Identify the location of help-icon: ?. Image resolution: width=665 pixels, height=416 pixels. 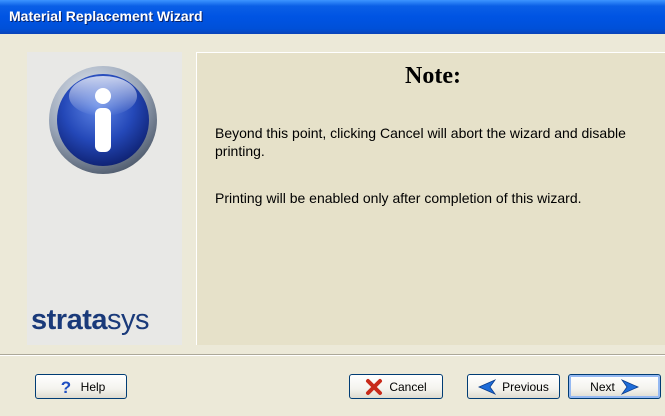
(65, 387).